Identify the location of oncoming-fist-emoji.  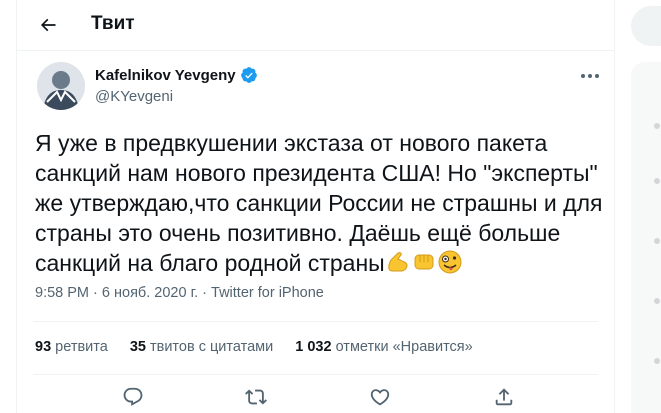
(424, 262).